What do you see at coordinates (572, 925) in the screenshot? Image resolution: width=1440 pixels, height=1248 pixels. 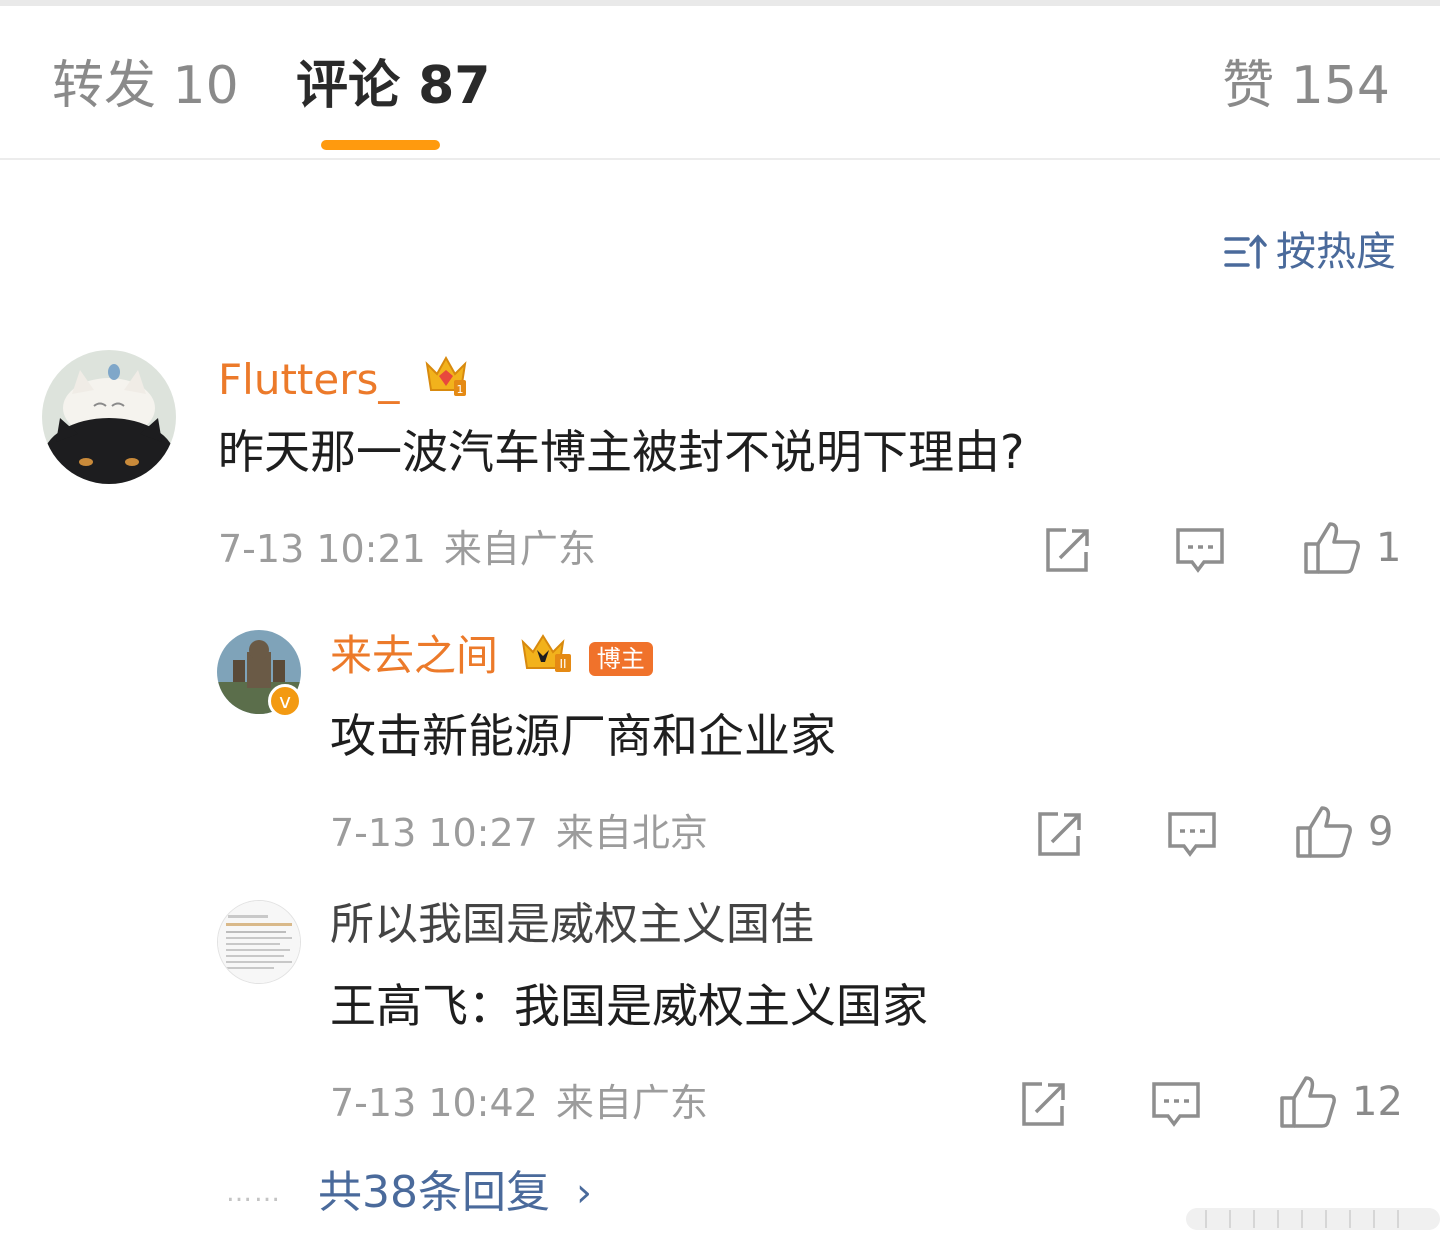 I see `reply-username: 所以我国是威权主义国佳` at bounding box center [572, 925].